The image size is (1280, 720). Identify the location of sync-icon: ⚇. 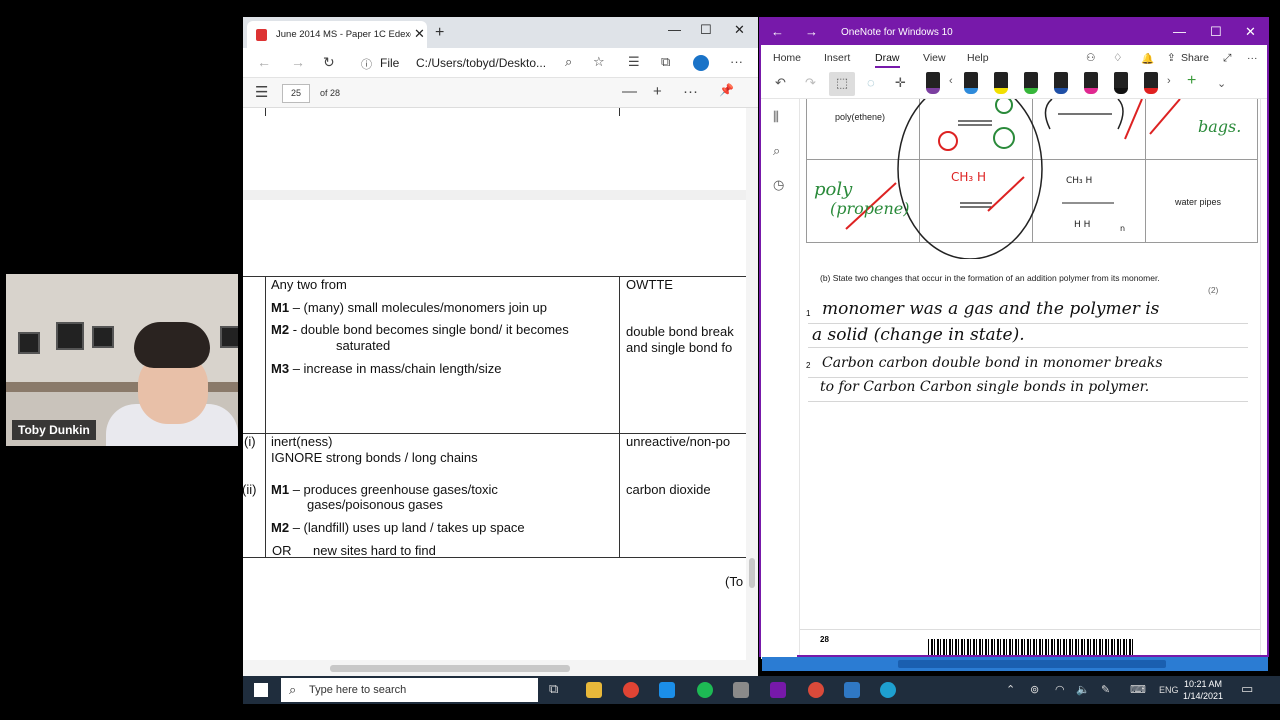
(1090, 58).